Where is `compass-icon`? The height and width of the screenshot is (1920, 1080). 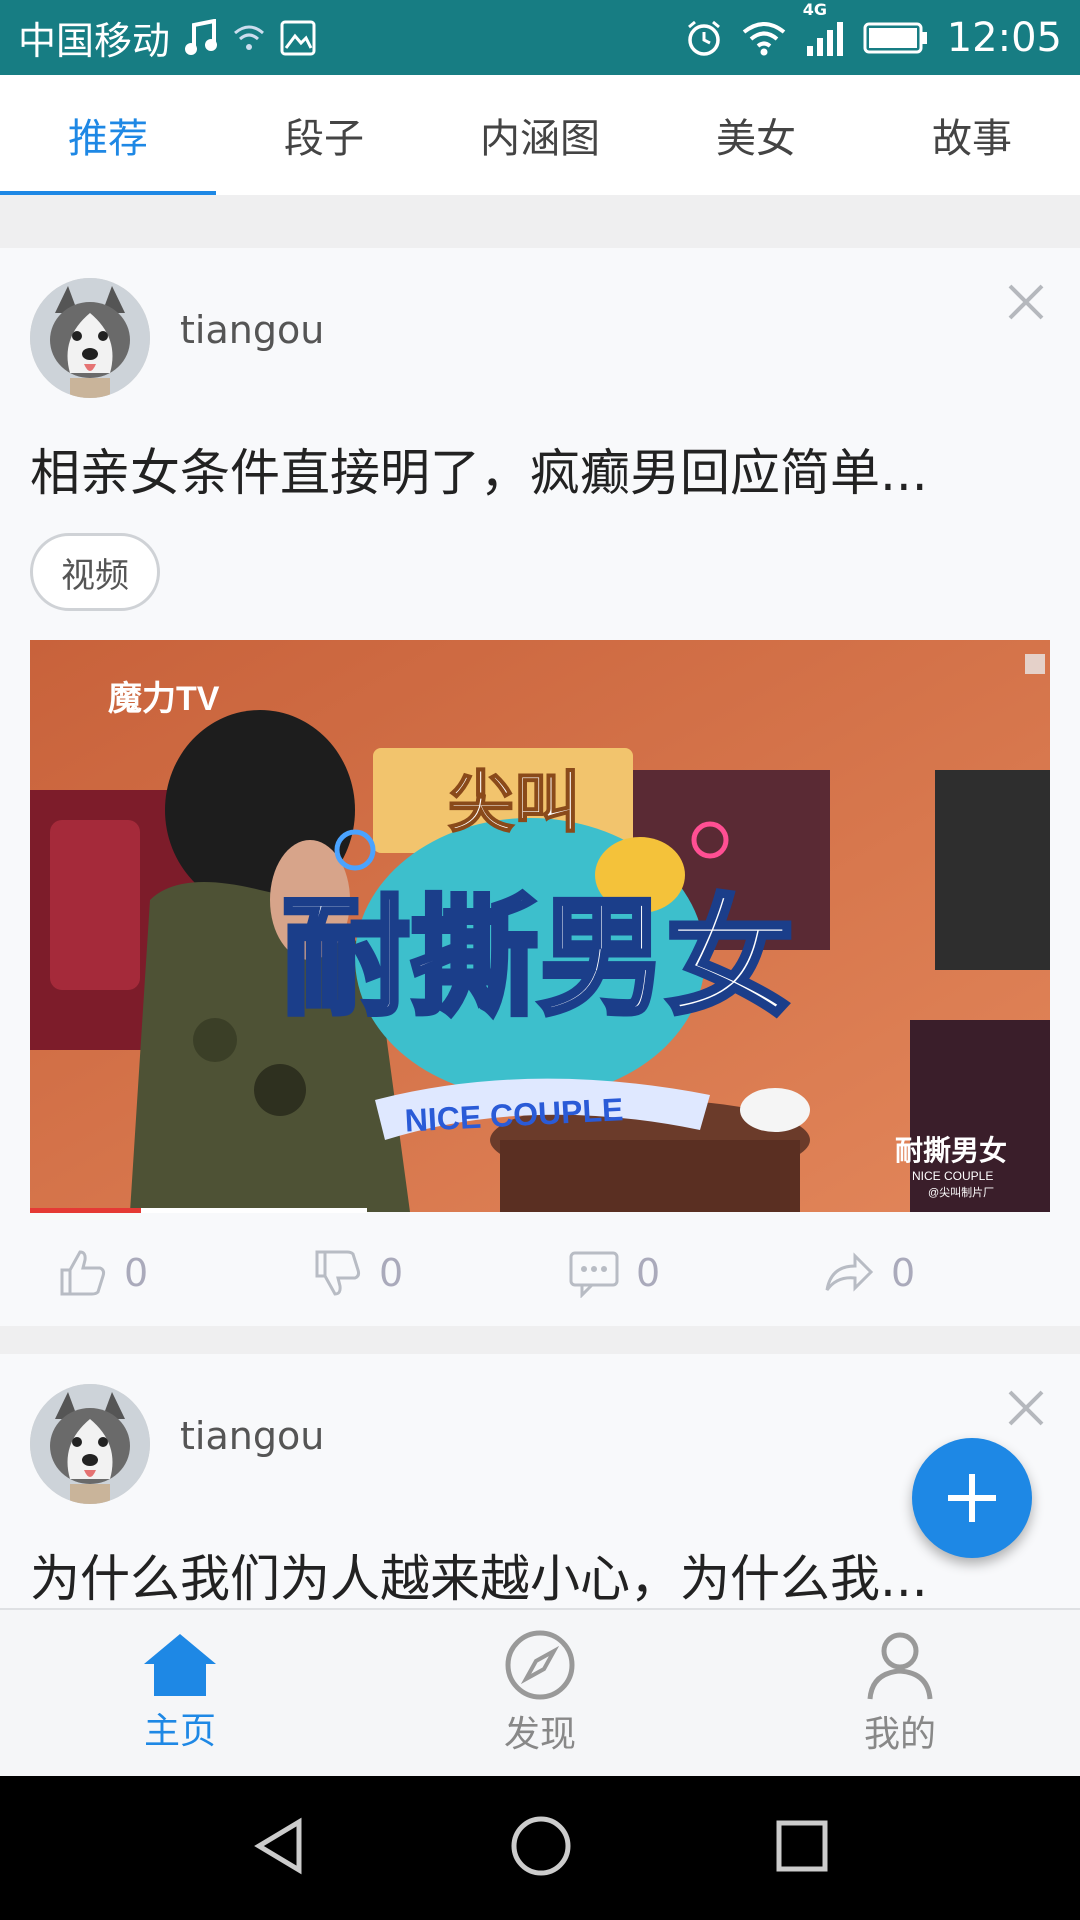
compass-icon is located at coordinates (540, 1665).